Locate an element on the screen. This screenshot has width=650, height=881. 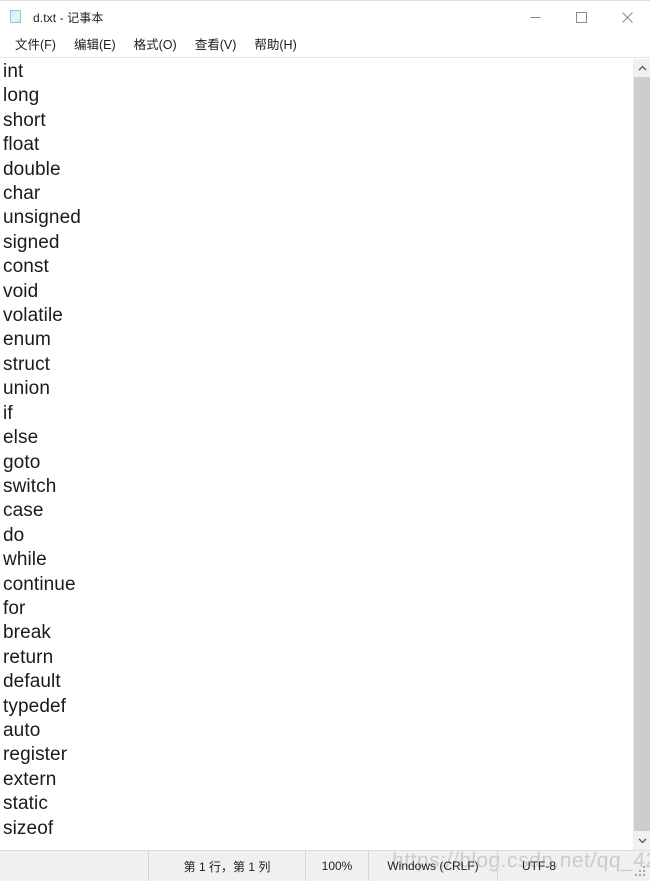
status-cursor-position: 第 1 行，第 1 列 is located at coordinates (226, 866).